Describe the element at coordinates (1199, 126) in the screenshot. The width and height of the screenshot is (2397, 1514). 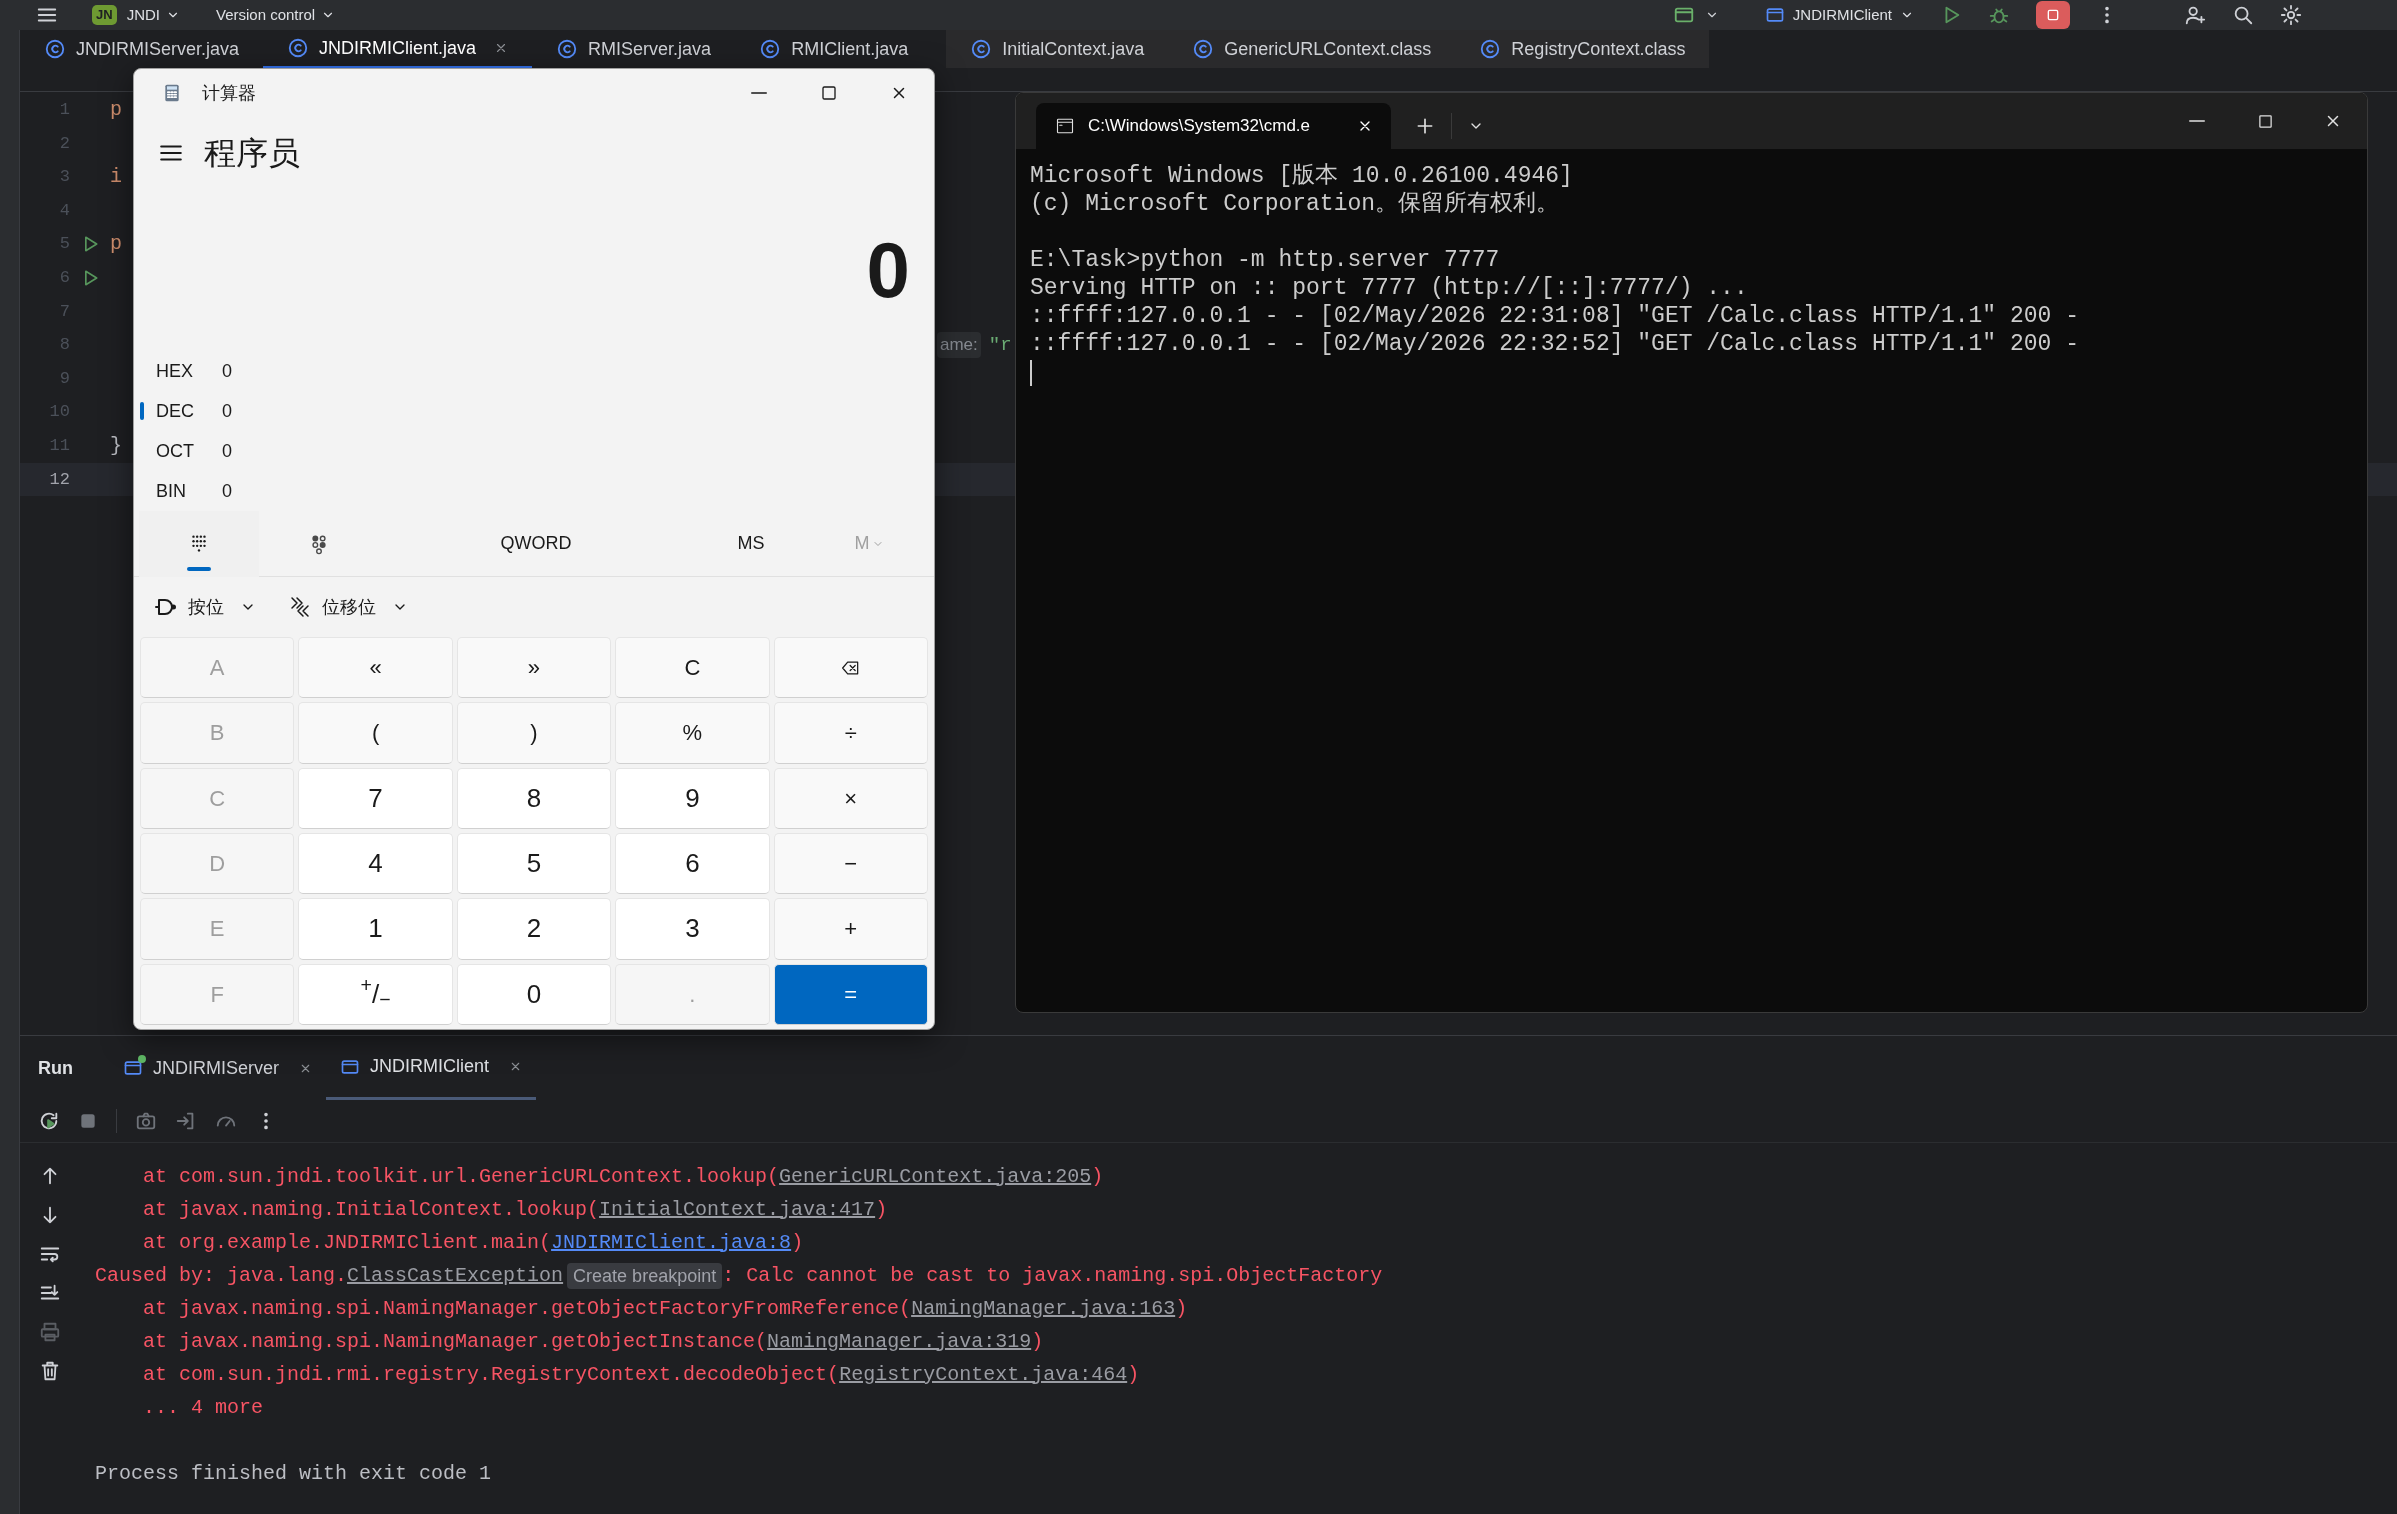
I see `tab-title: C:\Windows\System32\cmd.e` at that location.